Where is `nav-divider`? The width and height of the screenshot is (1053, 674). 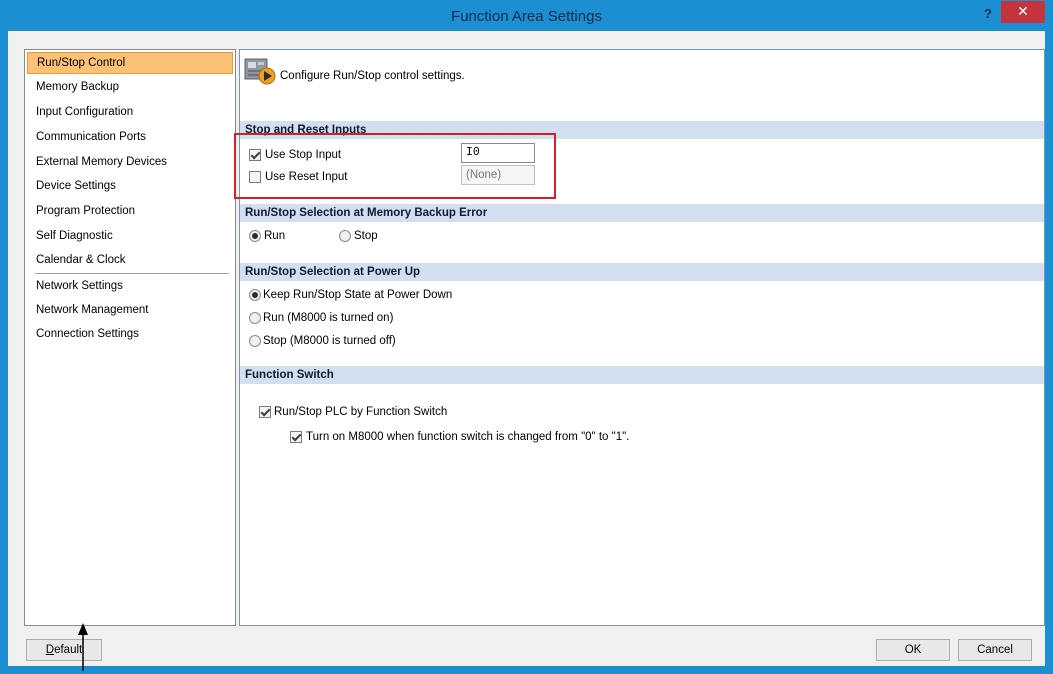 nav-divider is located at coordinates (132, 273).